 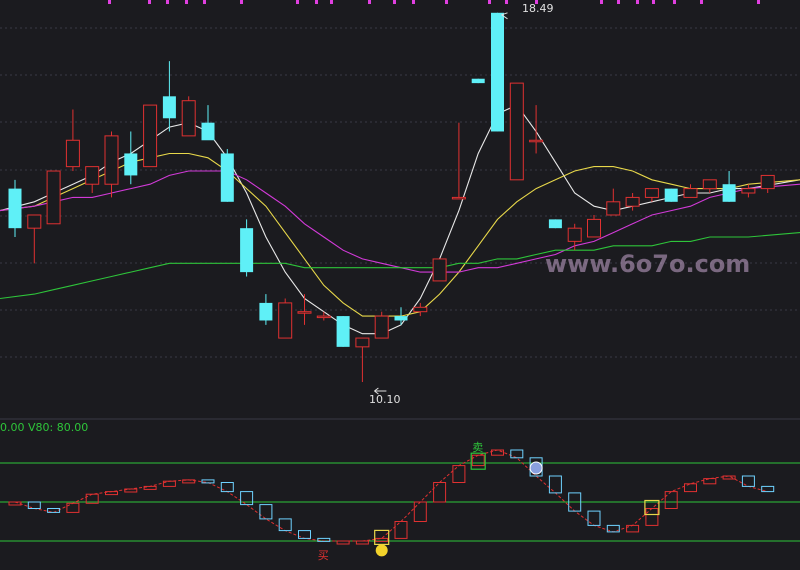 I want to click on top-ticks, so click(x=434, y=2).